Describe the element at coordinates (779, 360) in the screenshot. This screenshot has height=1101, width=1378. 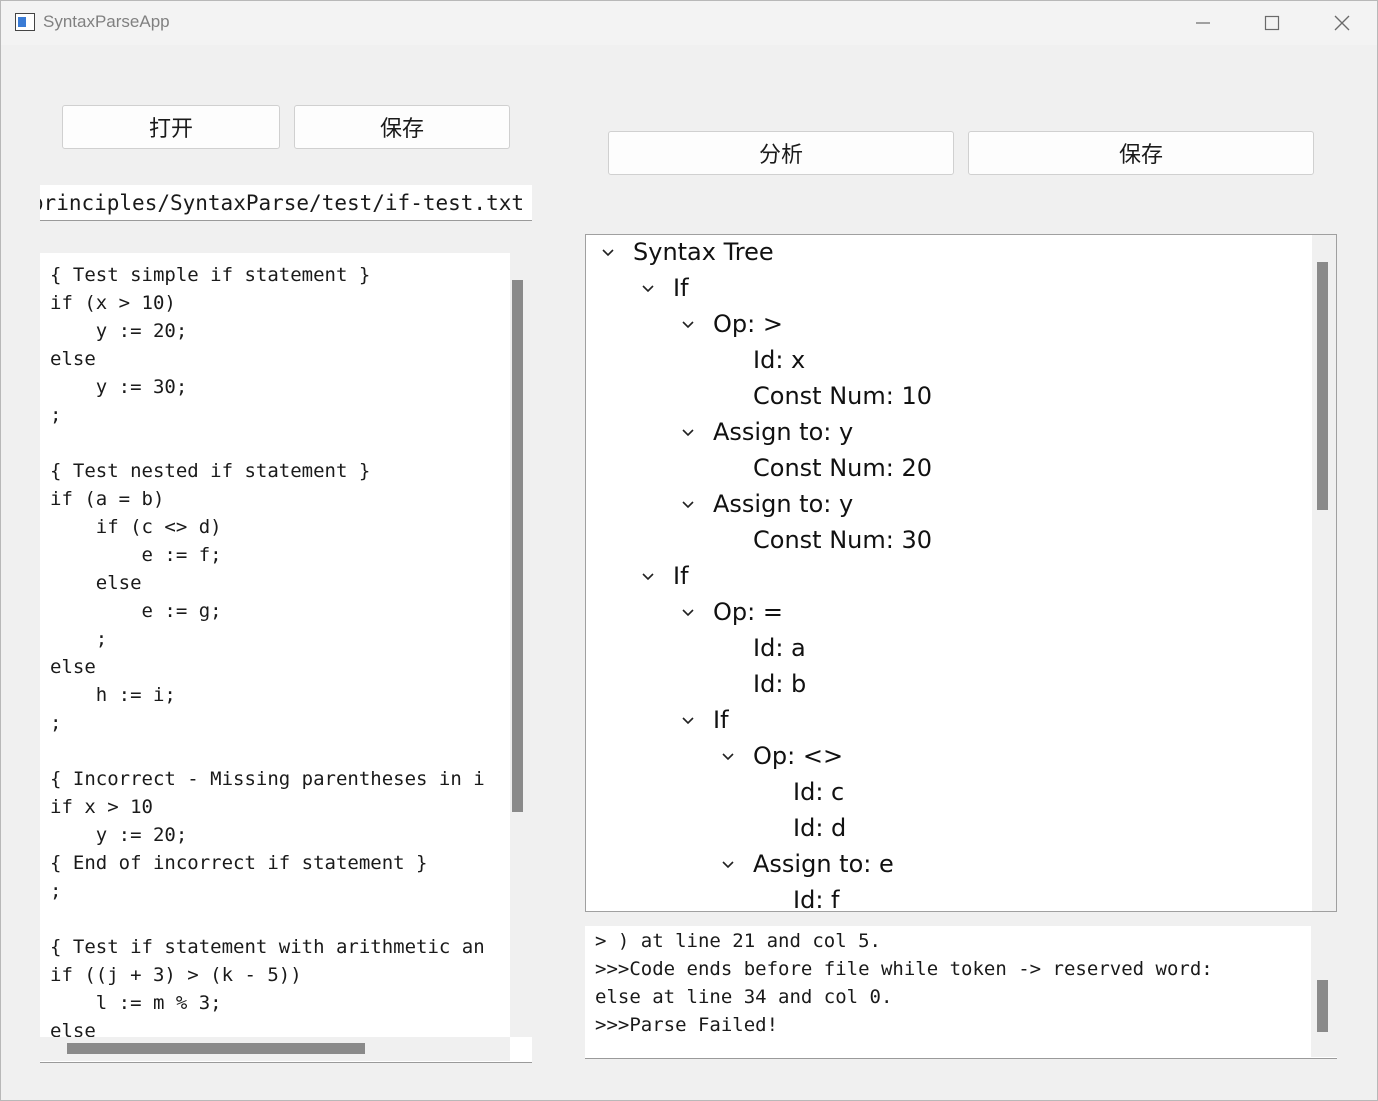
I see `tree-item-label: Id: x` at that location.